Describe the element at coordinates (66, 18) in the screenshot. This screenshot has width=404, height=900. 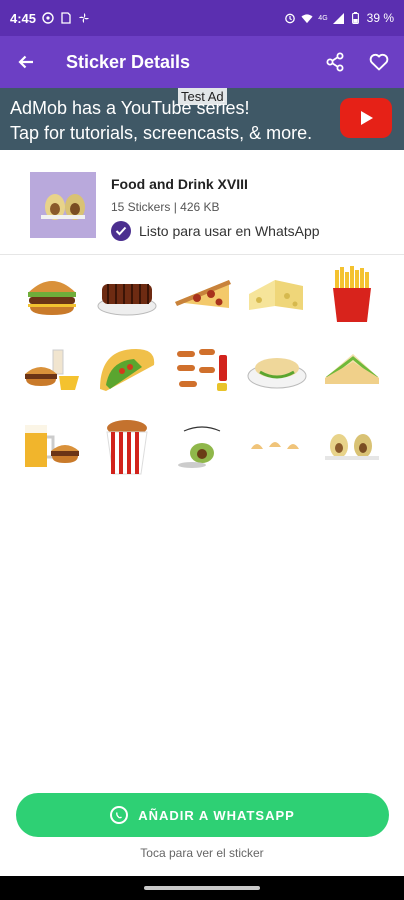
I see `sim-card-icon` at that location.